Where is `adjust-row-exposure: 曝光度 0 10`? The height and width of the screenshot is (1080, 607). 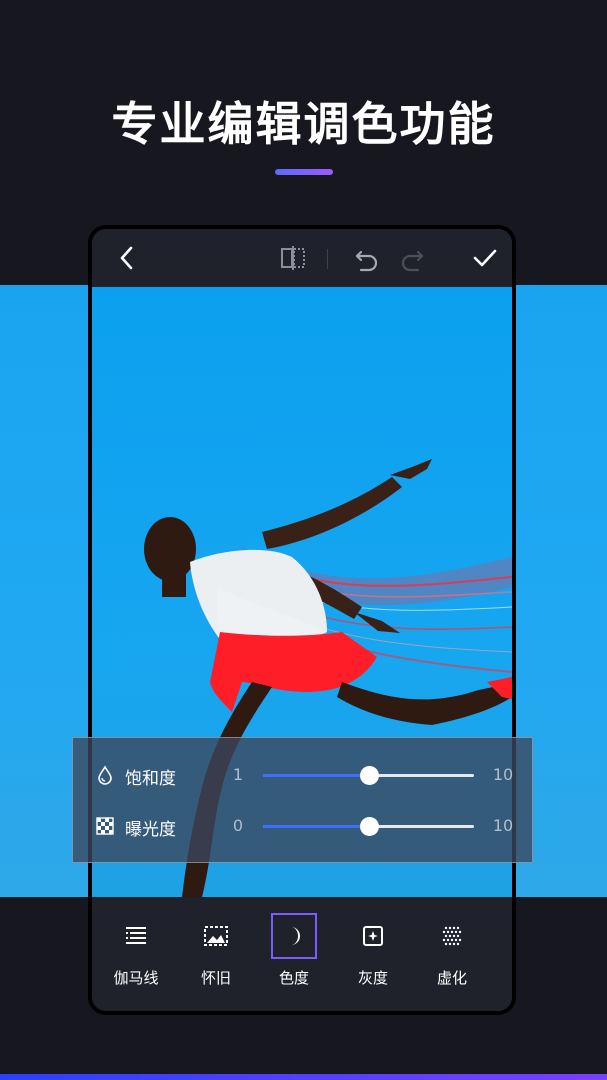 adjust-row-exposure: 曝光度 0 10 is located at coordinates (302, 826).